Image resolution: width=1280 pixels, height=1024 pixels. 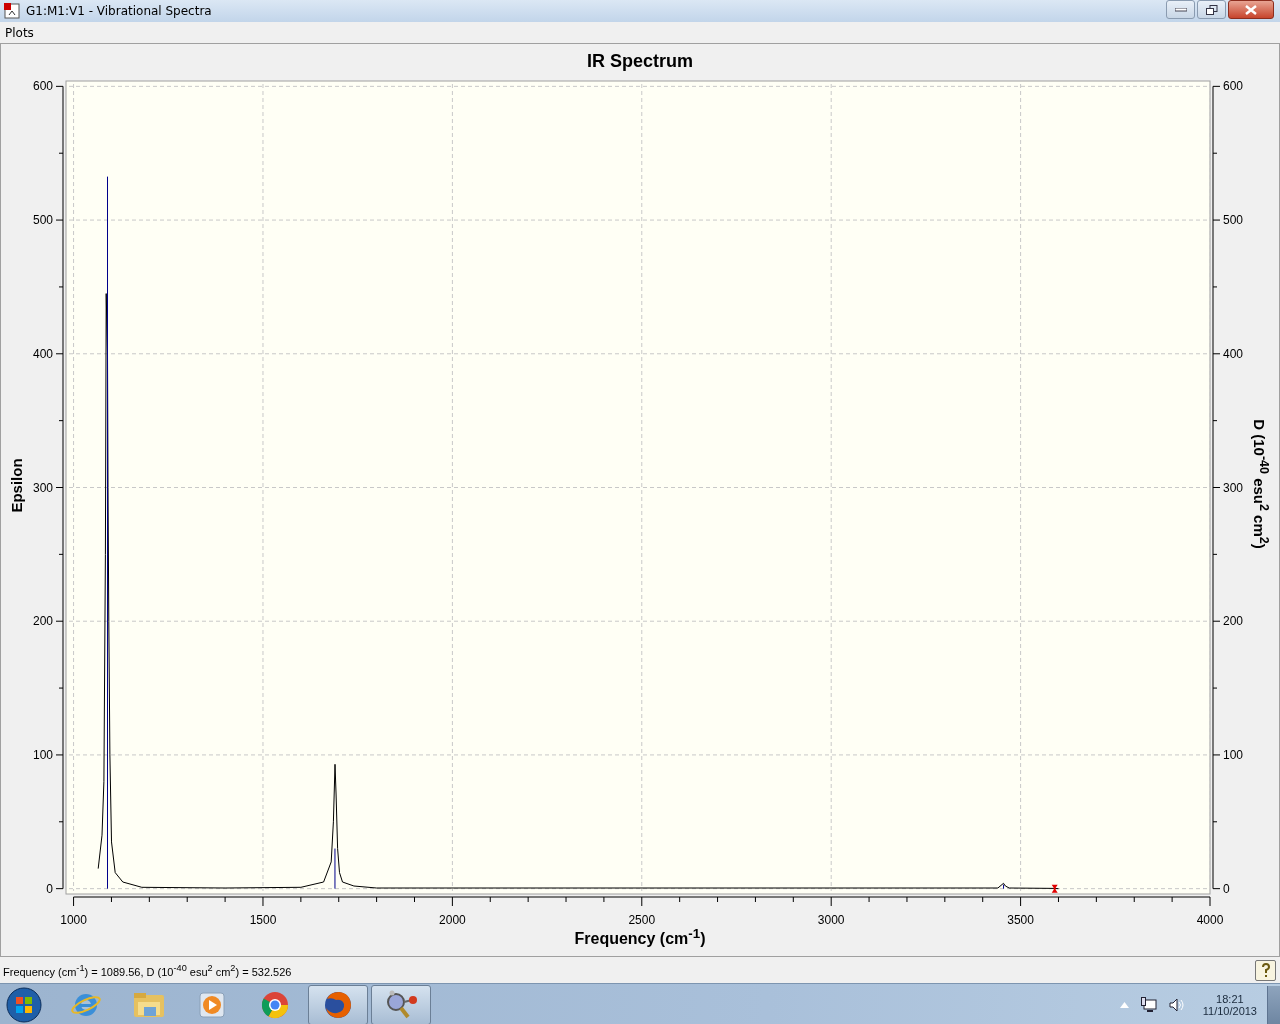 I want to click on menu-item: Plots, so click(x=19, y=32).